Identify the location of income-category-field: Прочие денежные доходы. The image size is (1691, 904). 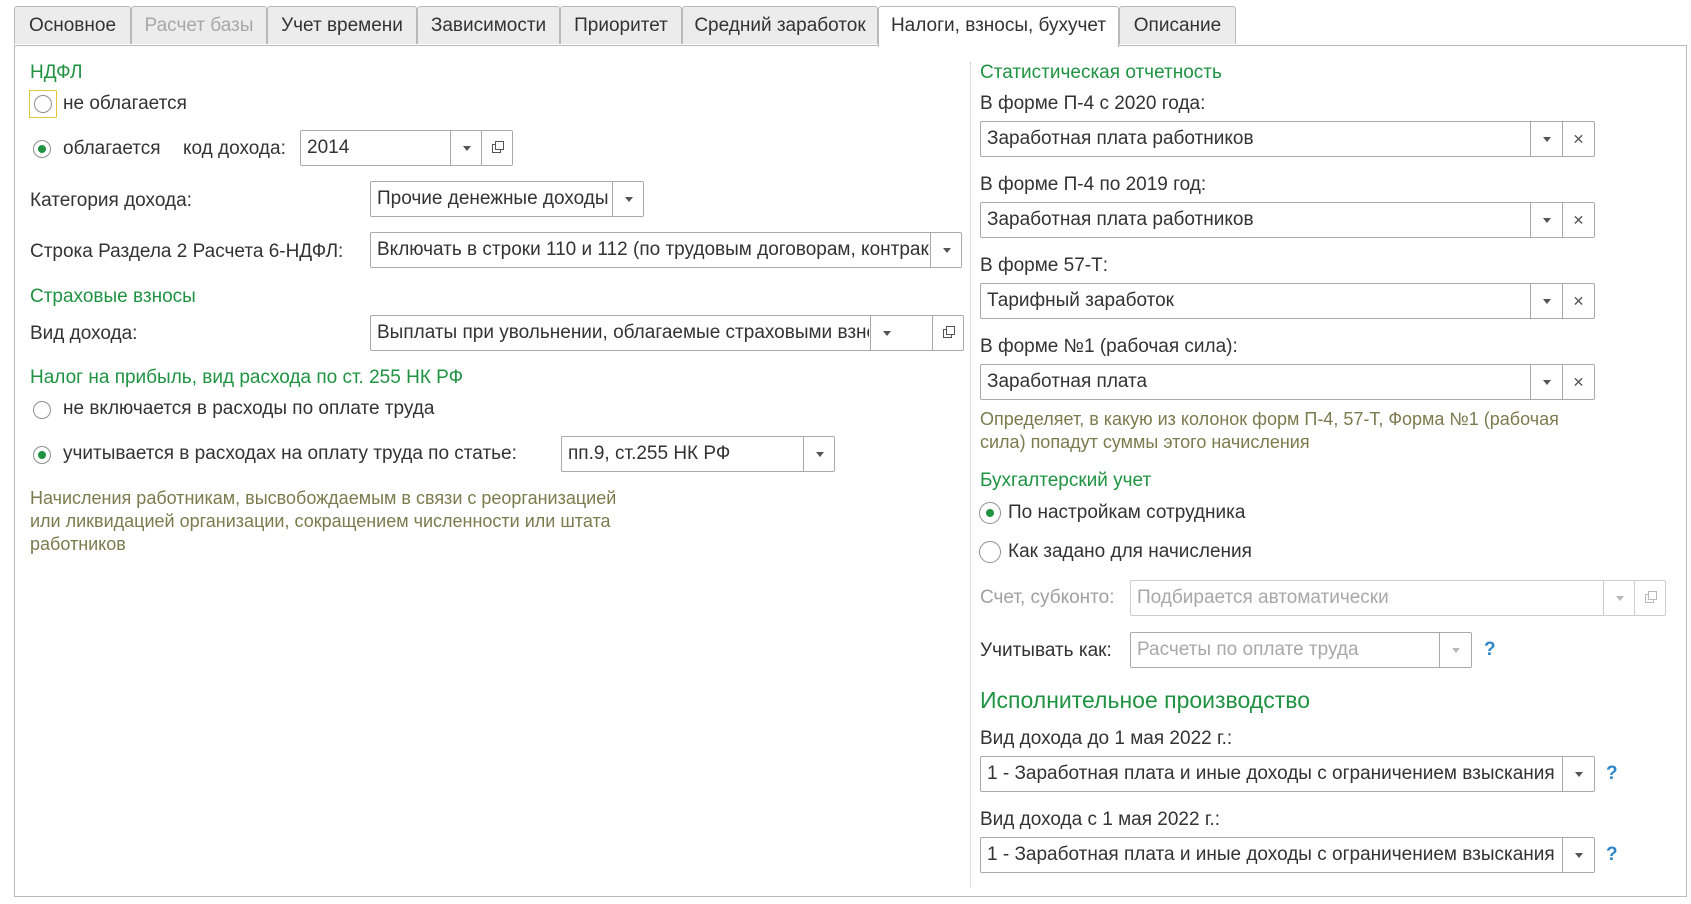
(507, 199).